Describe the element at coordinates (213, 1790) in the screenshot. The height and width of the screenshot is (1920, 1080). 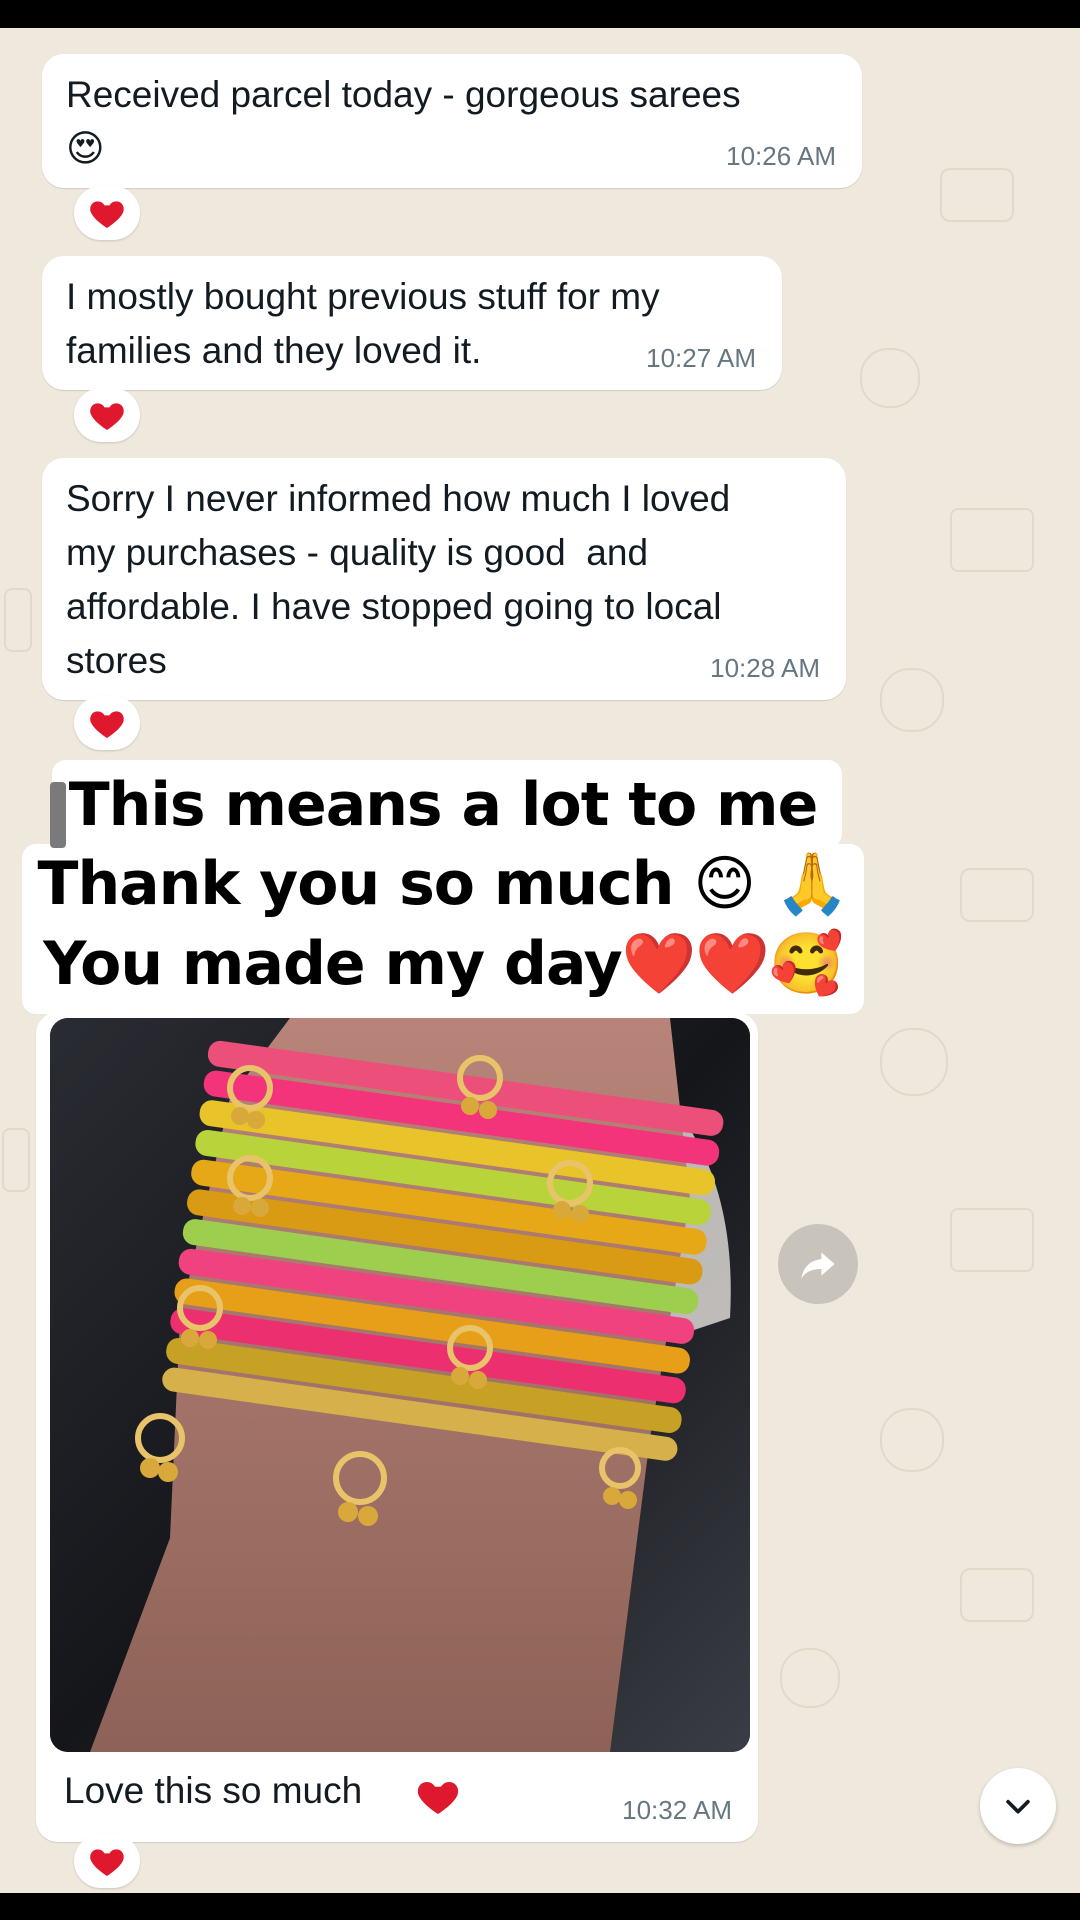
I see `image-caption: Love this so much` at that location.